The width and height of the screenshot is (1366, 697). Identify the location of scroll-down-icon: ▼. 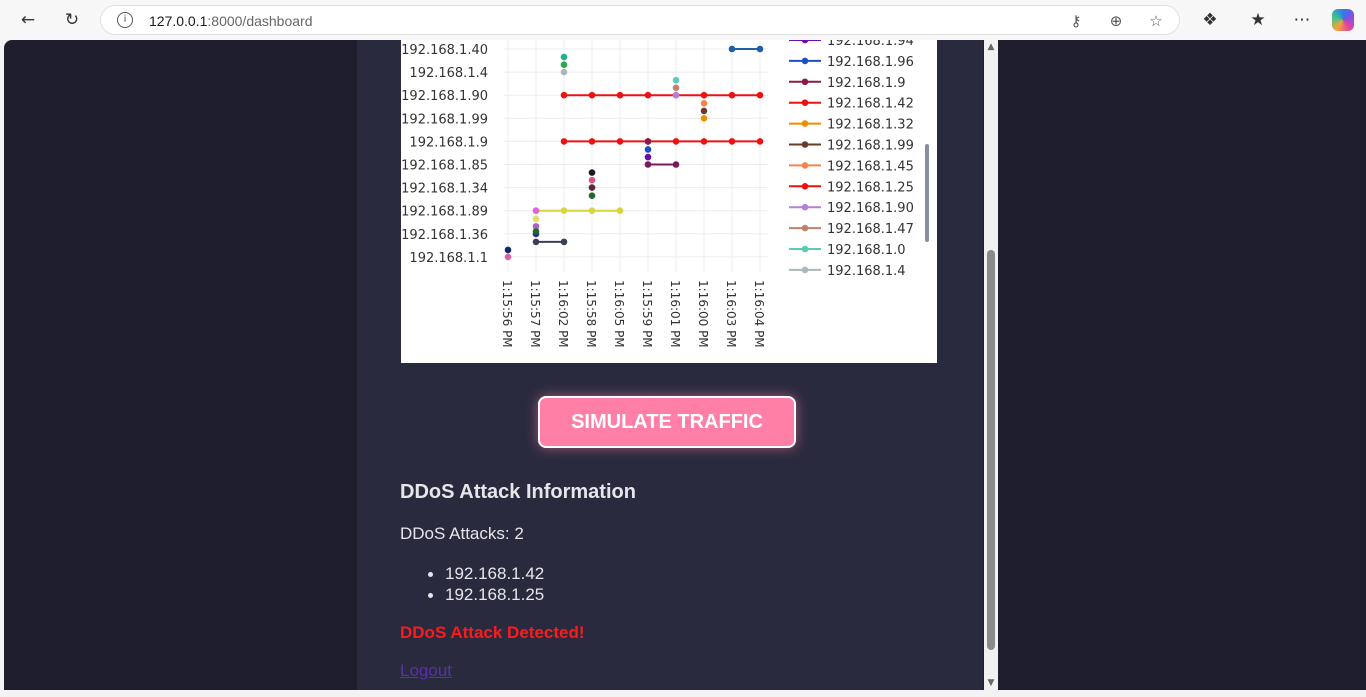
(991, 683).